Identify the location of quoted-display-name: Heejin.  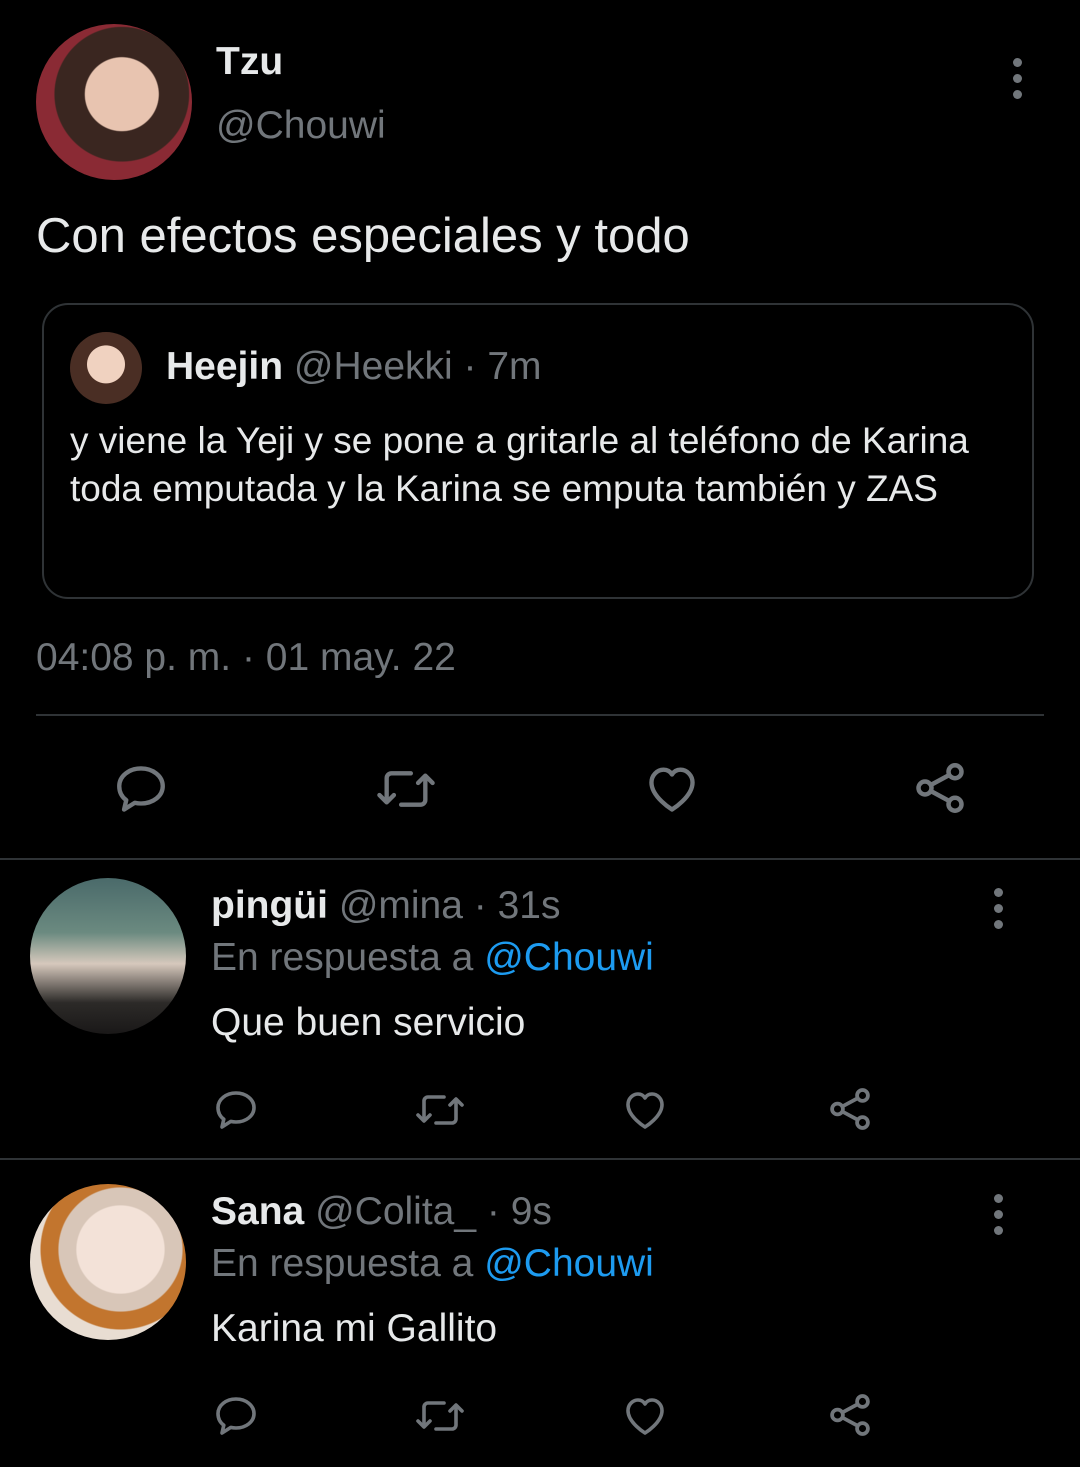
(225, 366).